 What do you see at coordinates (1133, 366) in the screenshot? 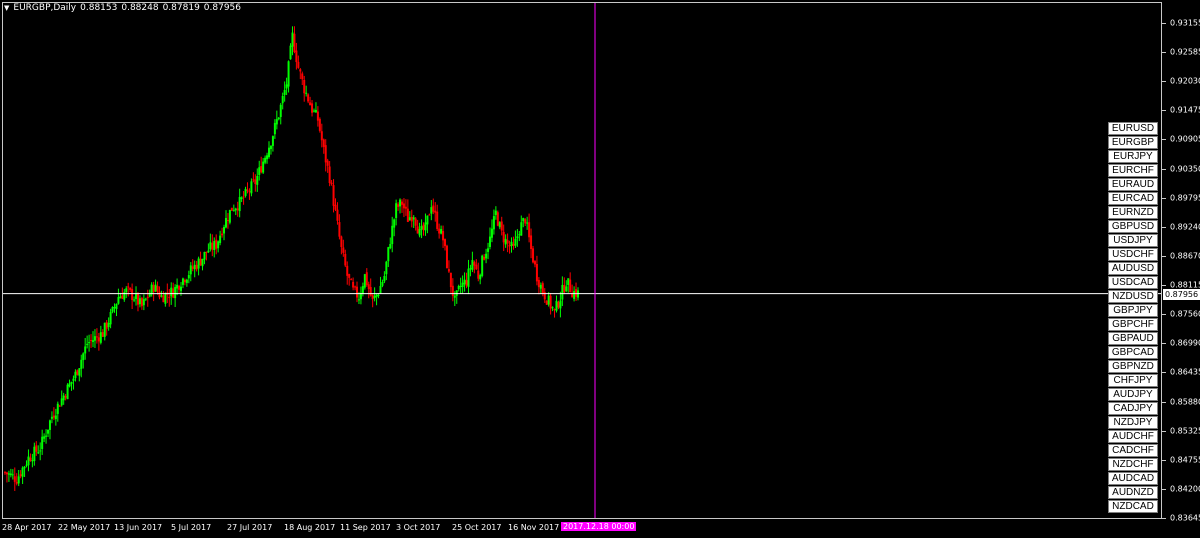
I see `symbol-button-gbpnzd: GBPNZD` at bounding box center [1133, 366].